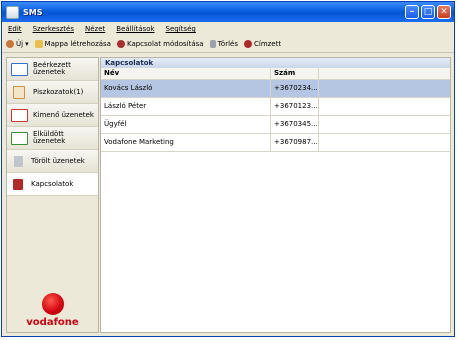 The height and width of the screenshot is (340, 458). What do you see at coordinates (52, 161) in the screenshot?
I see `sidebar-item-deleted: Törölt üzenetek` at bounding box center [52, 161].